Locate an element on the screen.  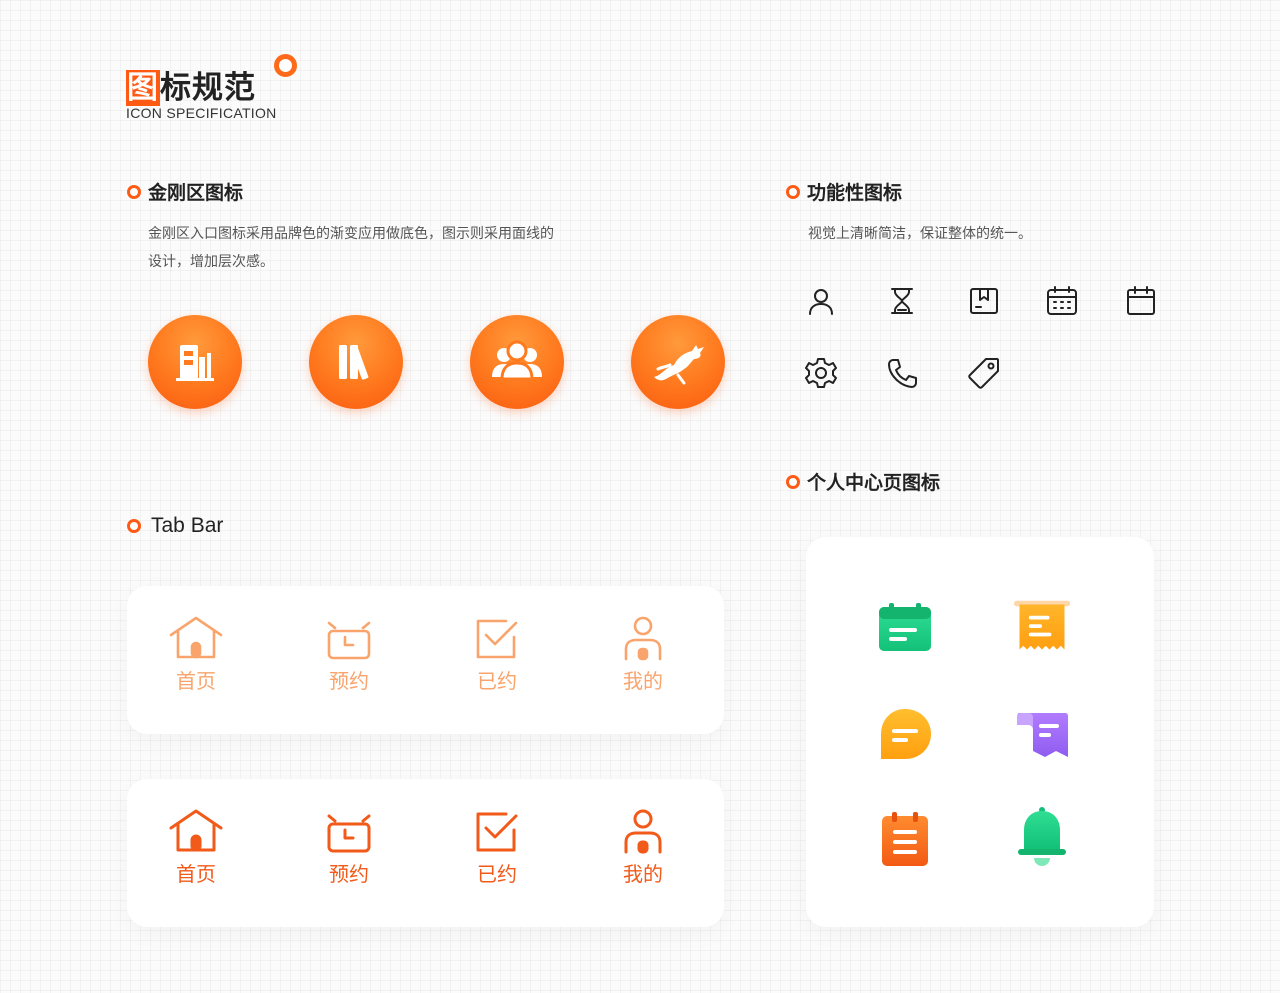
kingkong-desc-line1: 金刚区入口图标采用品牌色的渐变应用做底色，图示则采用面线的 is located at coordinates (351, 234).